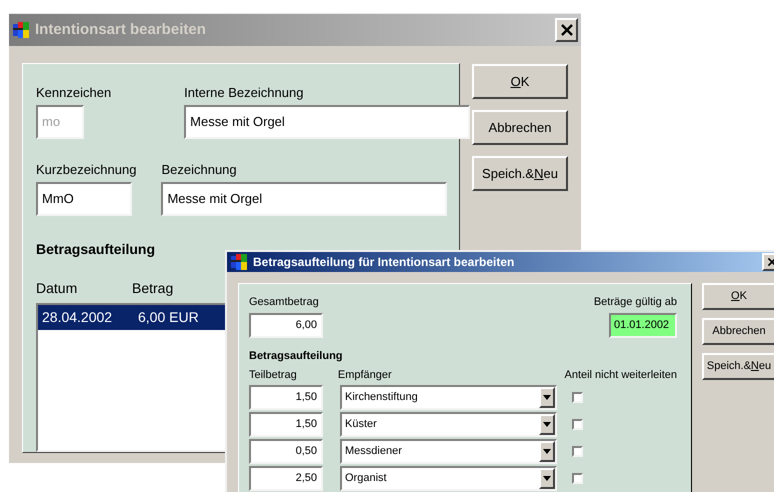  What do you see at coordinates (365, 375) in the screenshot?
I see `column-header: Empfänger` at bounding box center [365, 375].